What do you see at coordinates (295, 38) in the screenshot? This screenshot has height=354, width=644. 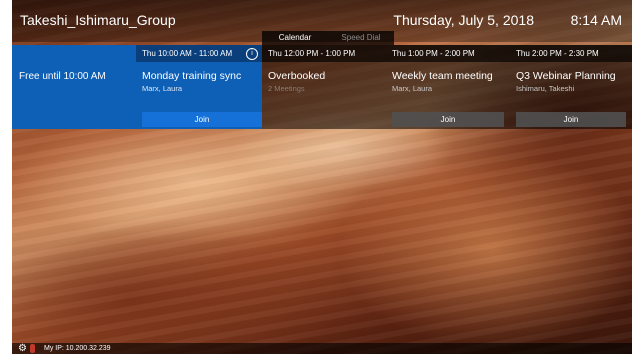 I see `tab-calendar: Calendar` at bounding box center [295, 38].